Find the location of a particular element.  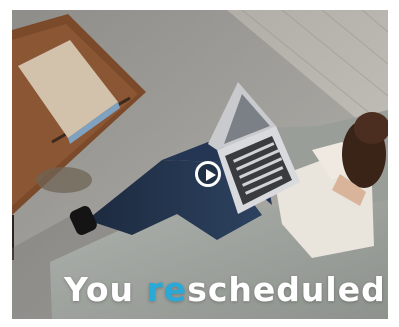

play-button is located at coordinates (208, 174).